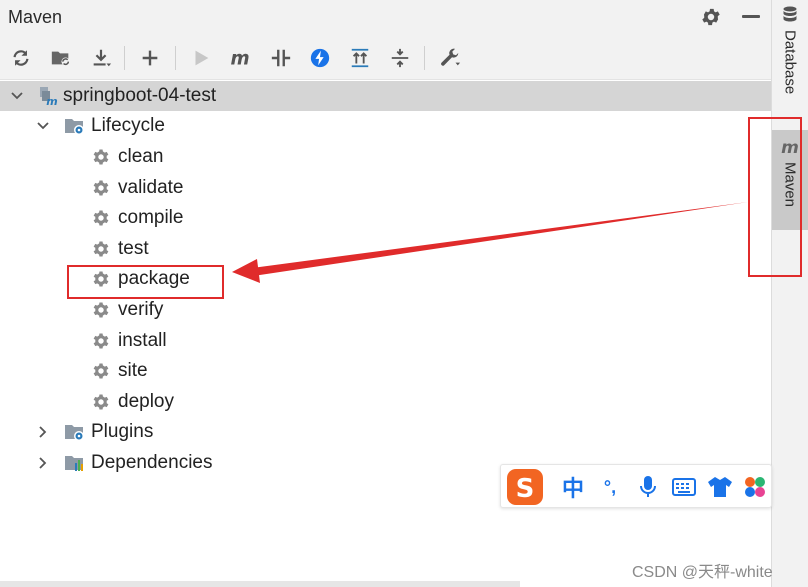  I want to click on folder-refresh-icon, so click(60, 58).